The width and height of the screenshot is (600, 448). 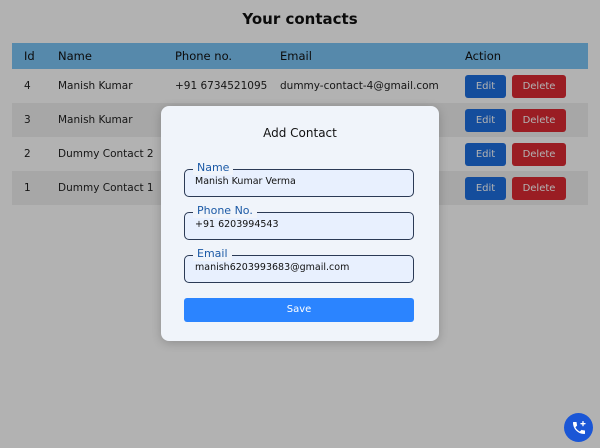 I want to click on name-field: Name, so click(x=299, y=179).